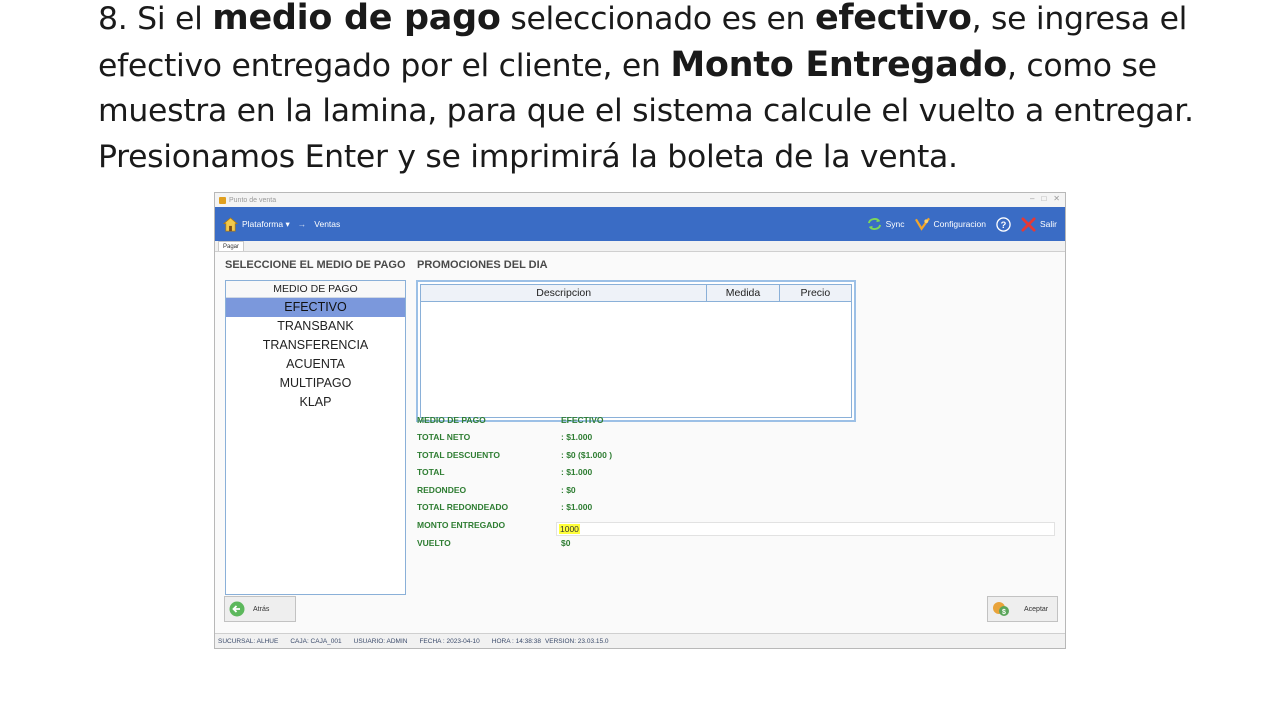  Describe the element at coordinates (315, 364) in the screenshot. I see `payment-method-item: ACUENTA` at that location.